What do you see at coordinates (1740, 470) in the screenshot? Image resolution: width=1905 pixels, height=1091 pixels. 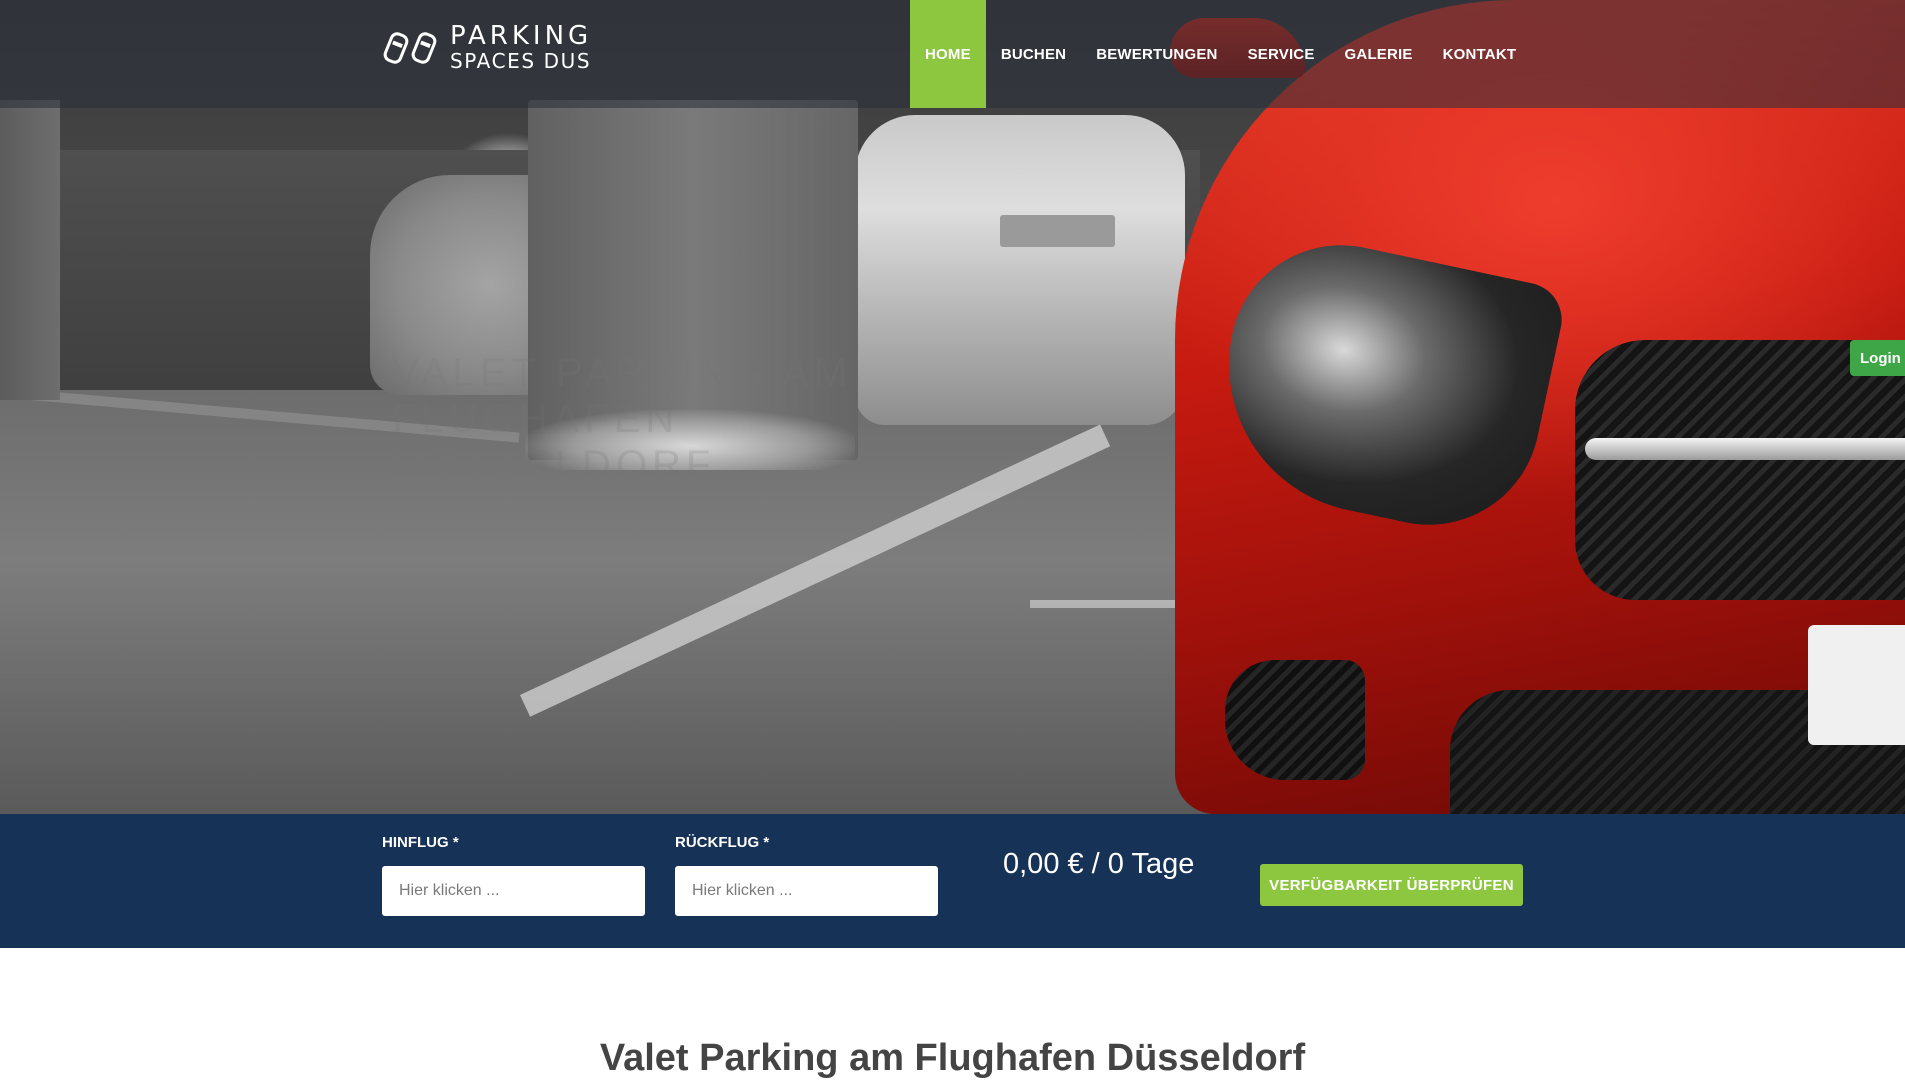 I see `hero-red-car-grille` at bounding box center [1740, 470].